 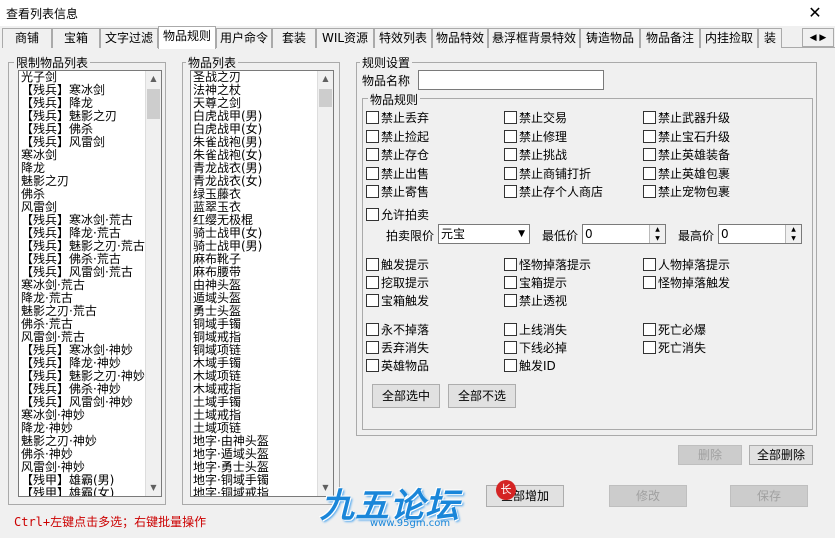 I want to click on trigger-checkbox-1: 怪物掉落提示, so click(x=547, y=265).